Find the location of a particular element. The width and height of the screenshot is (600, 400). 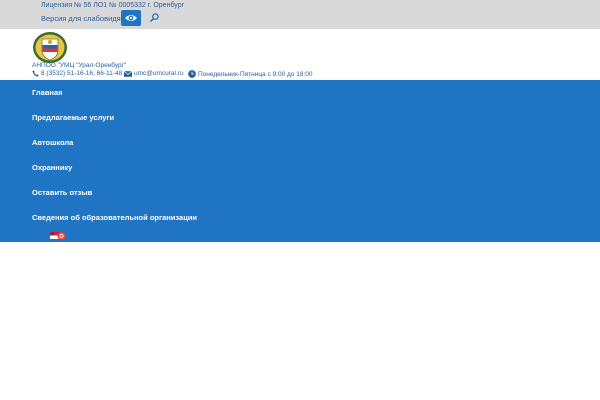

nav-item-organization-info: Сведения об образовательной организации is located at coordinates (114, 217).